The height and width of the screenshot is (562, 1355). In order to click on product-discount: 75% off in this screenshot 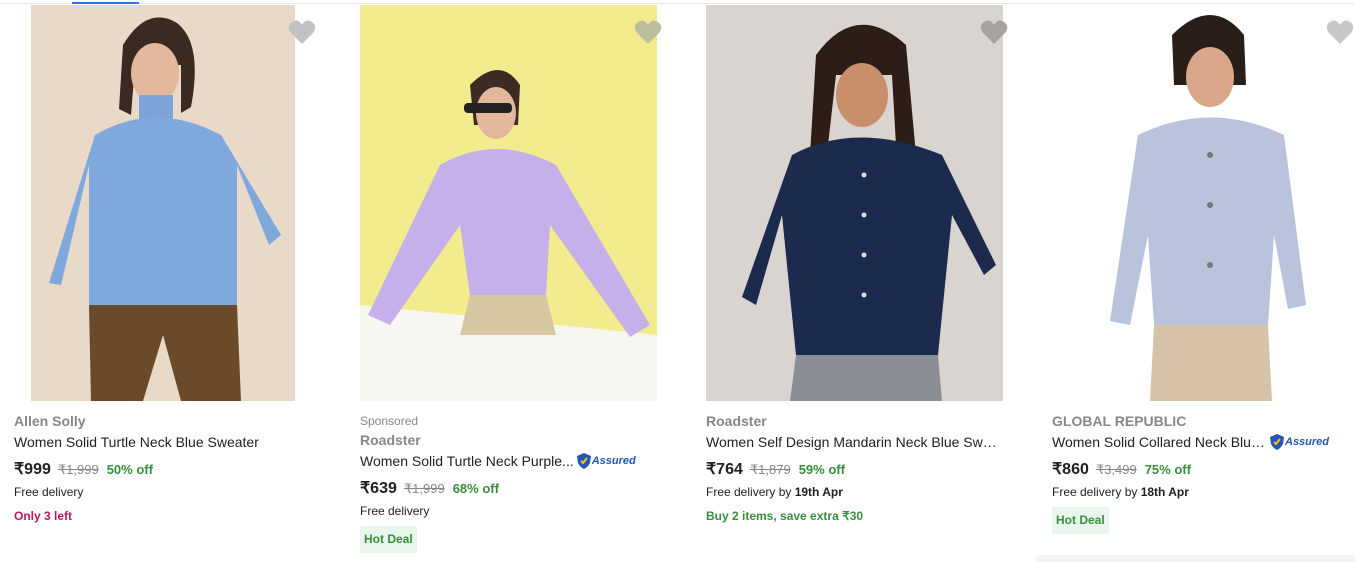, I will do `click(1167, 469)`.